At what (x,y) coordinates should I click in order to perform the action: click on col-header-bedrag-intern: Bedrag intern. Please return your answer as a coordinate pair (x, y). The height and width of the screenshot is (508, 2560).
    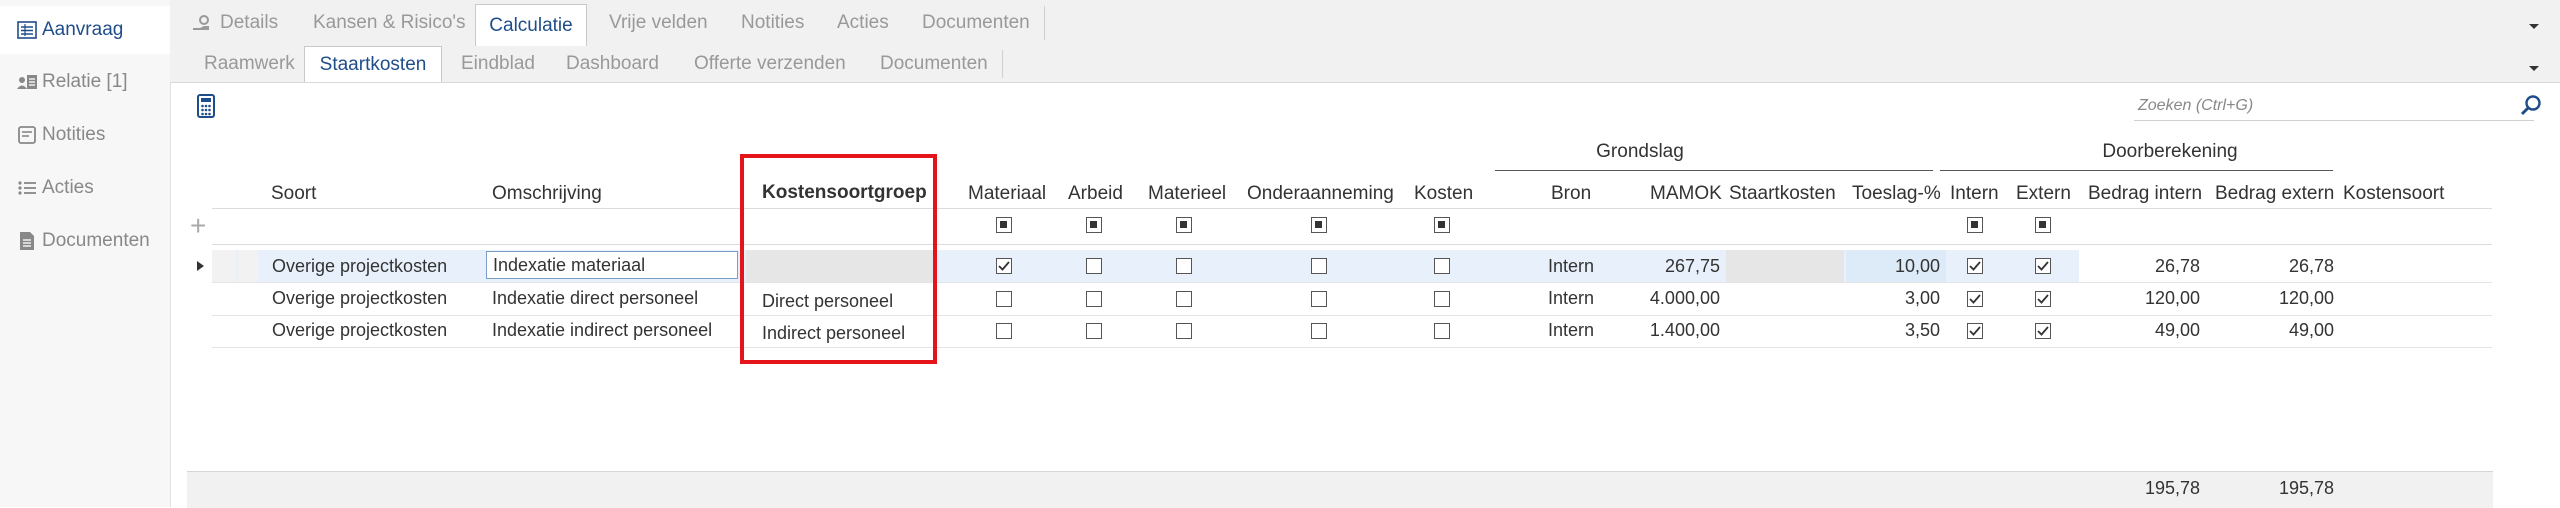
    Looking at the image, I should click on (2145, 194).